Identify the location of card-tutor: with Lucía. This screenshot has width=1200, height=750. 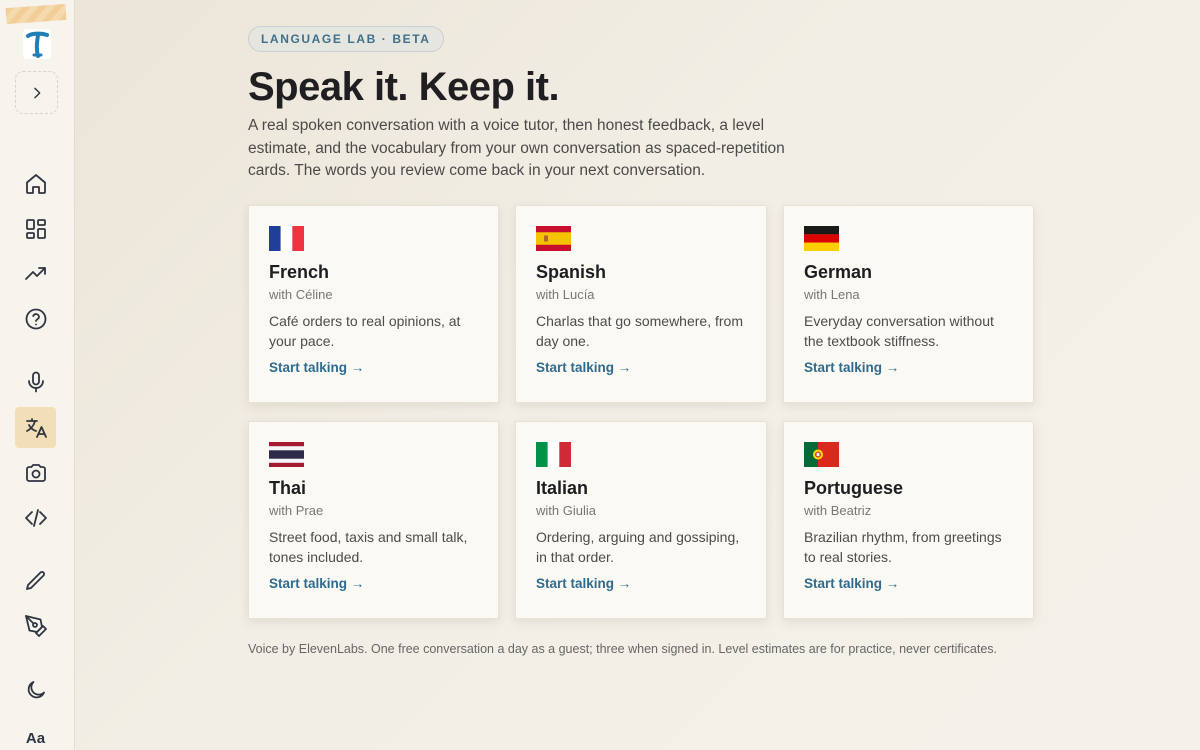
(565, 294).